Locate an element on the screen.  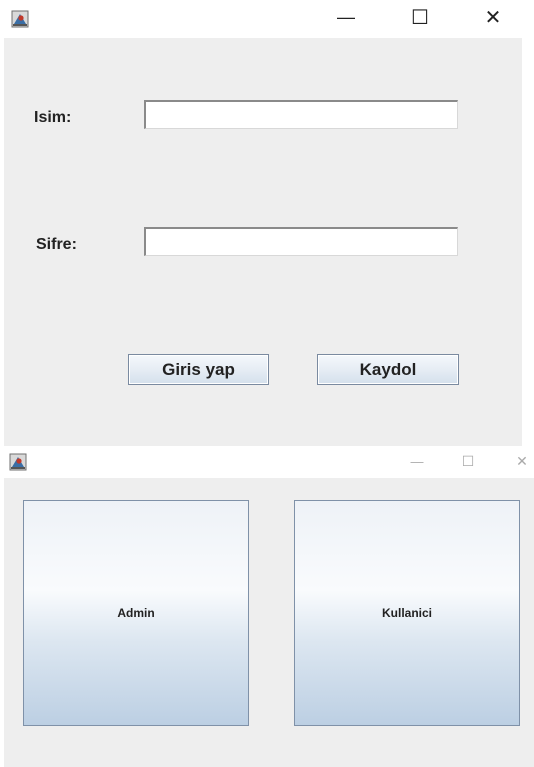
role-window-titlebar: — ☐ ✕ is located at coordinates (267, 462).